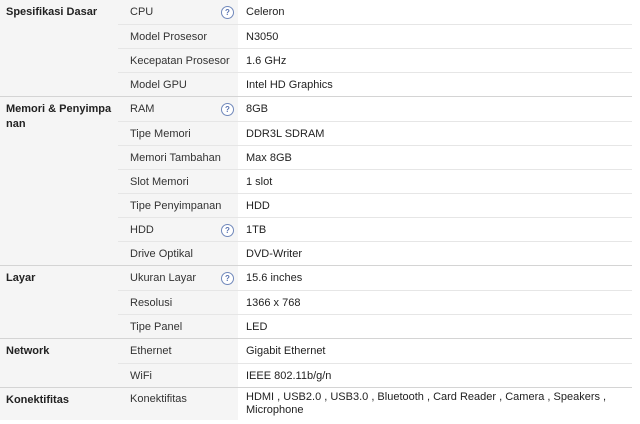 This screenshot has width=640, height=424. I want to click on spec-label: Slot Memori, so click(178, 181).